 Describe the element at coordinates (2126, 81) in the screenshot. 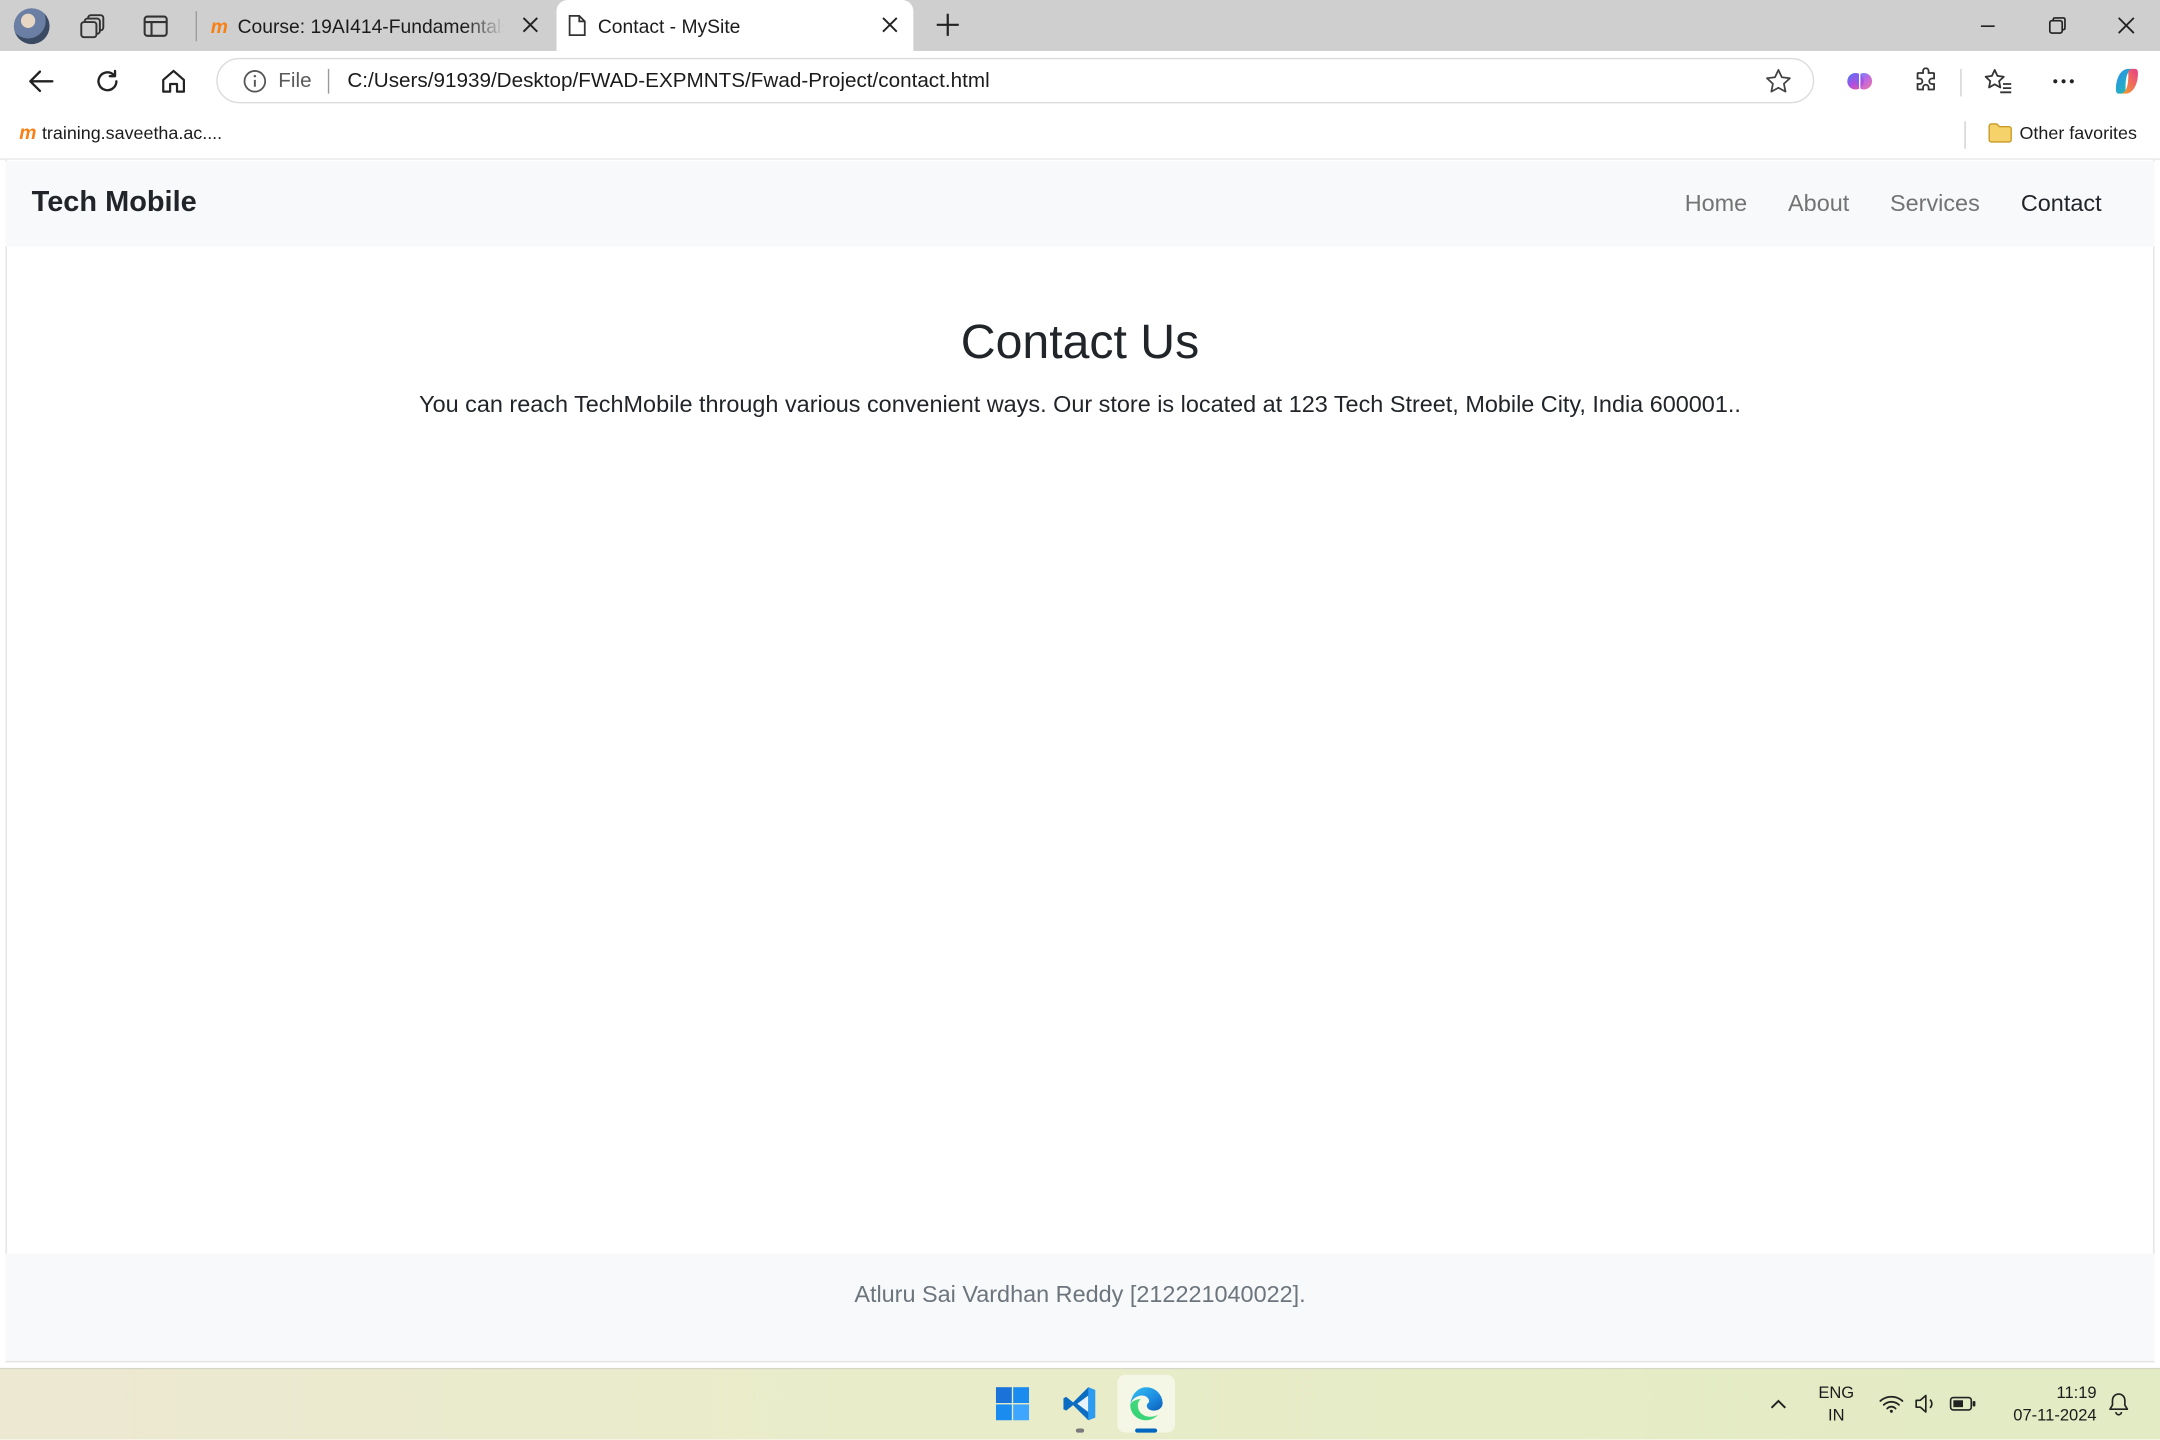

I see `copilot-icon` at that location.